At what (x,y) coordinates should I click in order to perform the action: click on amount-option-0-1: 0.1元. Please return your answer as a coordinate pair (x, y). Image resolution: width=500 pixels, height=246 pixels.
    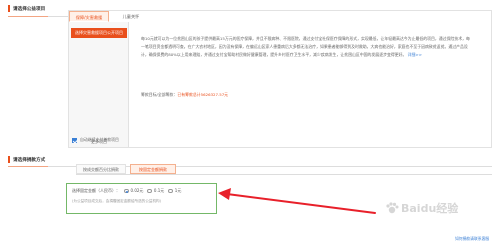
    Looking at the image, I should click on (159, 191).